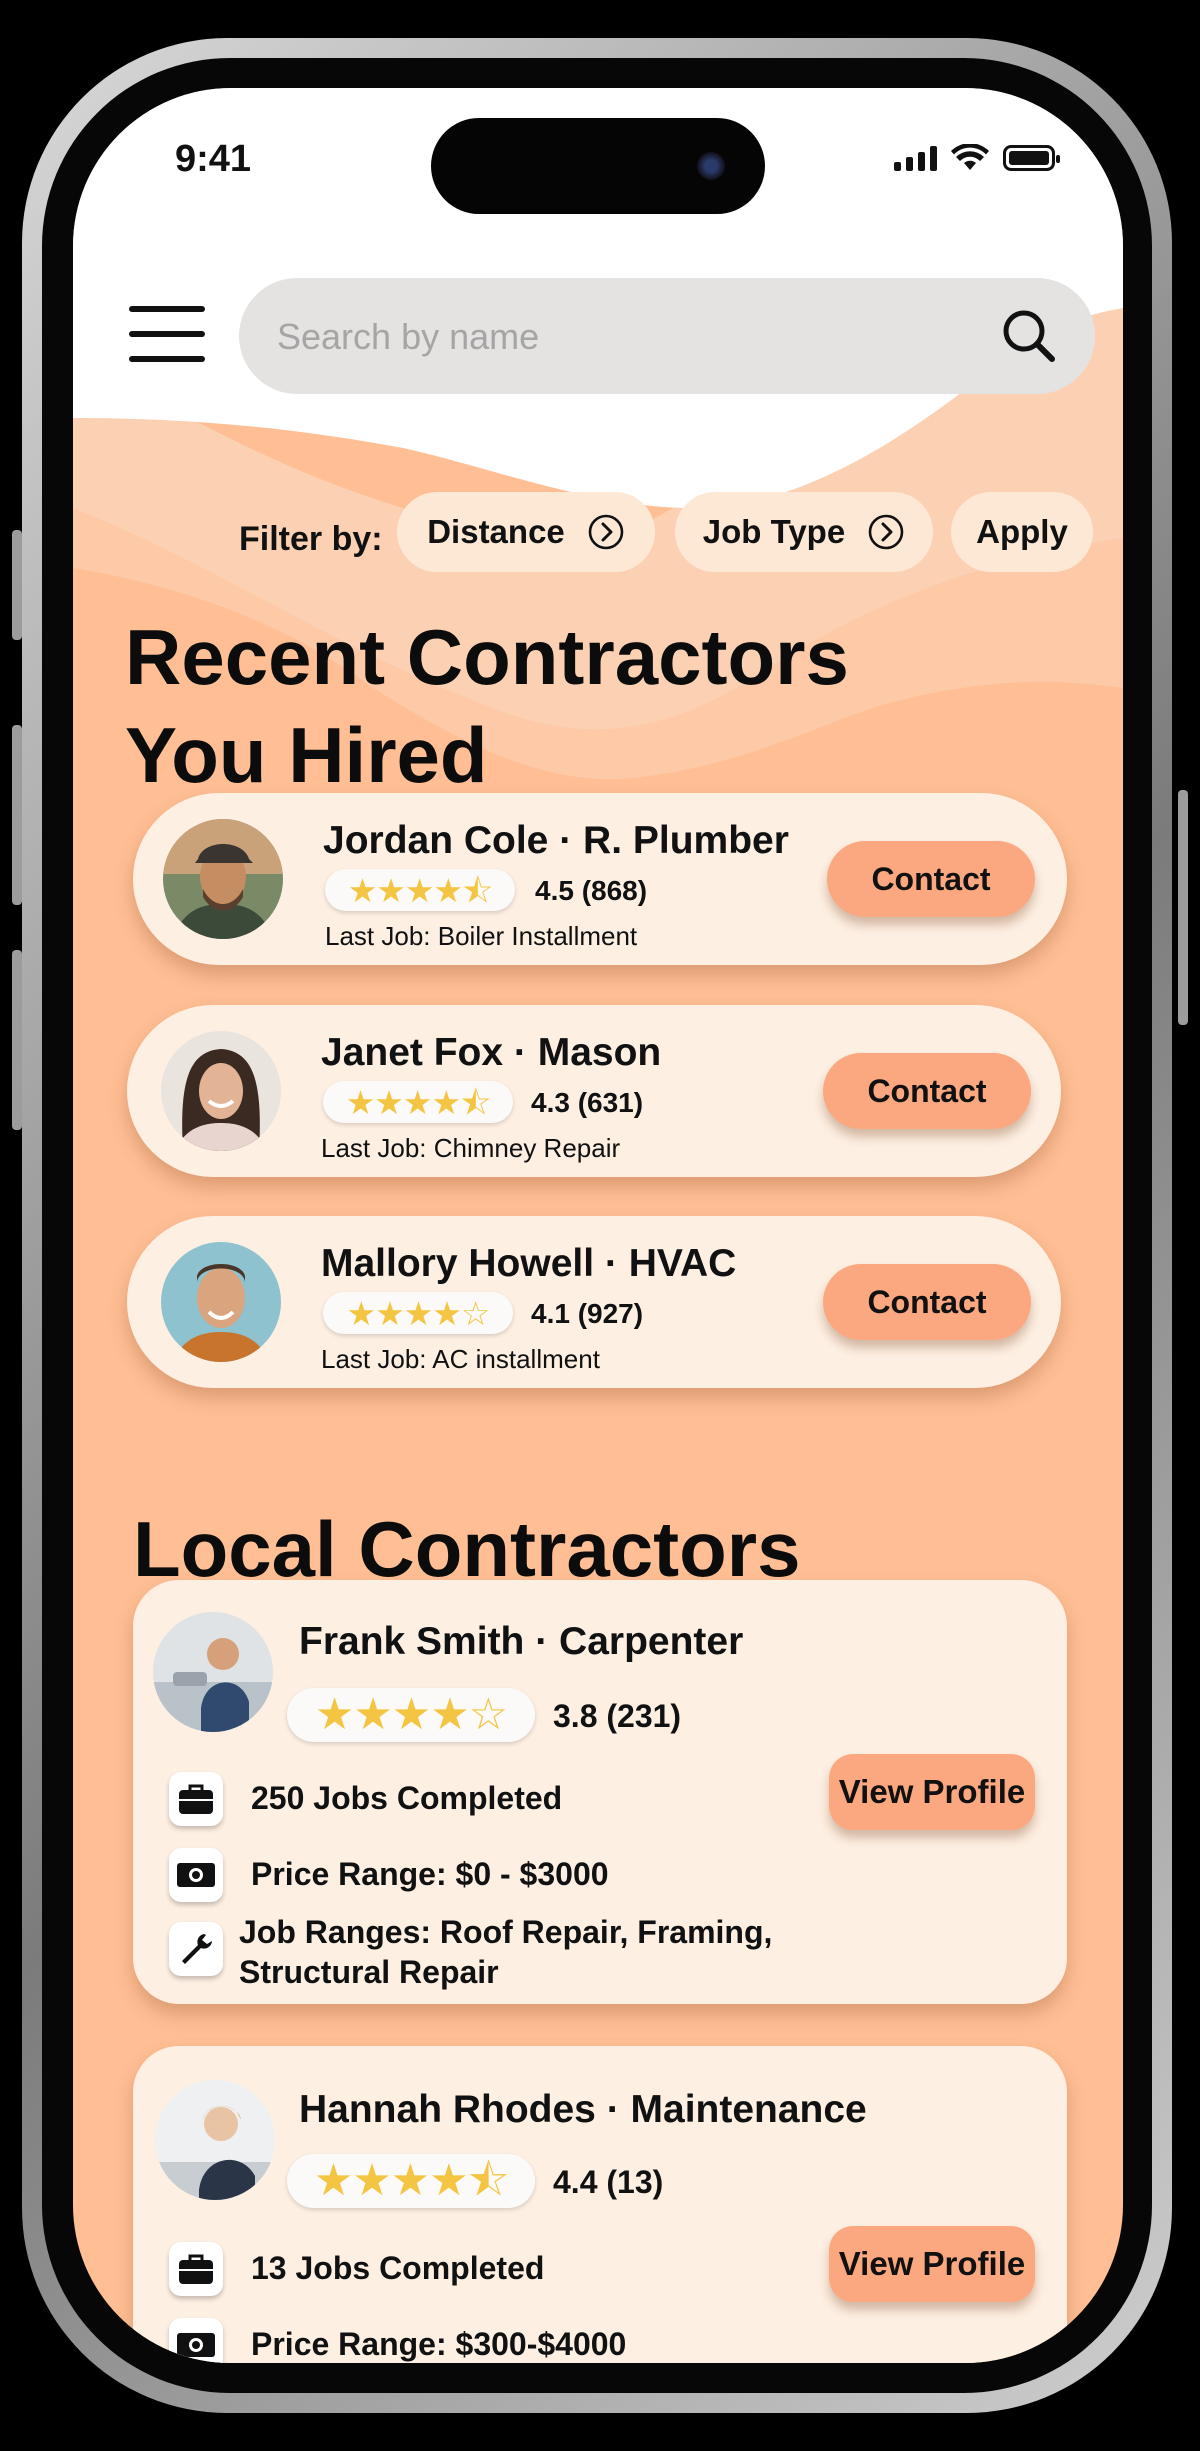  I want to click on filter-chip-job-type: Job Type, so click(804, 532).